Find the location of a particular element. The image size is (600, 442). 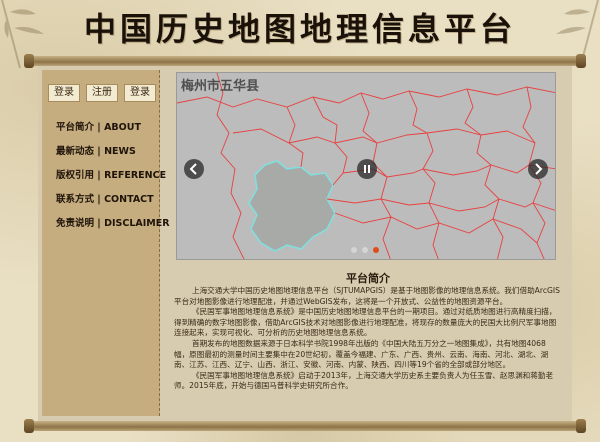

nav-item-disclaimer: 免责说明 | DISCLAIMER is located at coordinates (113, 224).